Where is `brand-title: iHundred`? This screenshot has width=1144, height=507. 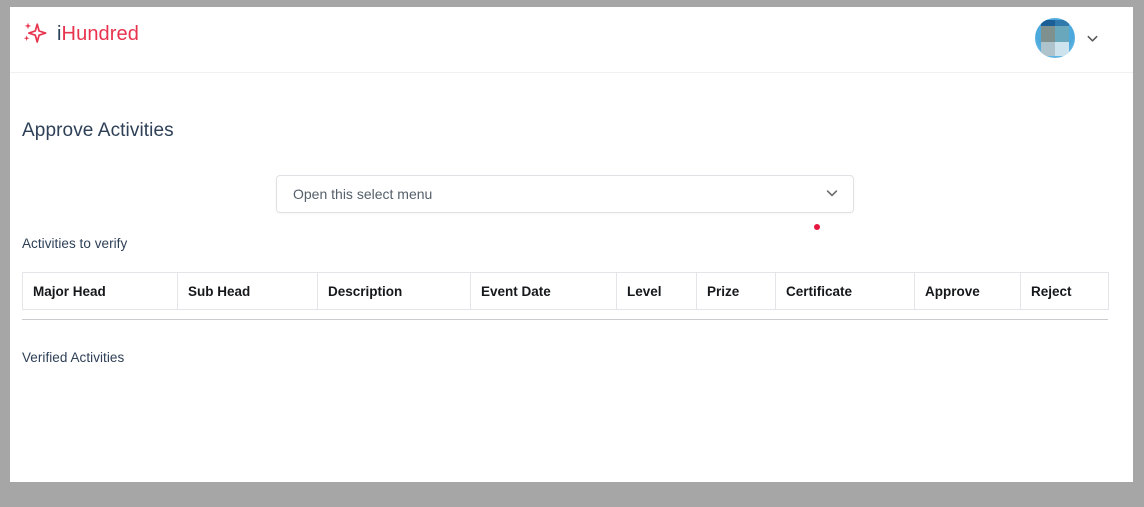
brand-title: iHundred is located at coordinates (98, 34).